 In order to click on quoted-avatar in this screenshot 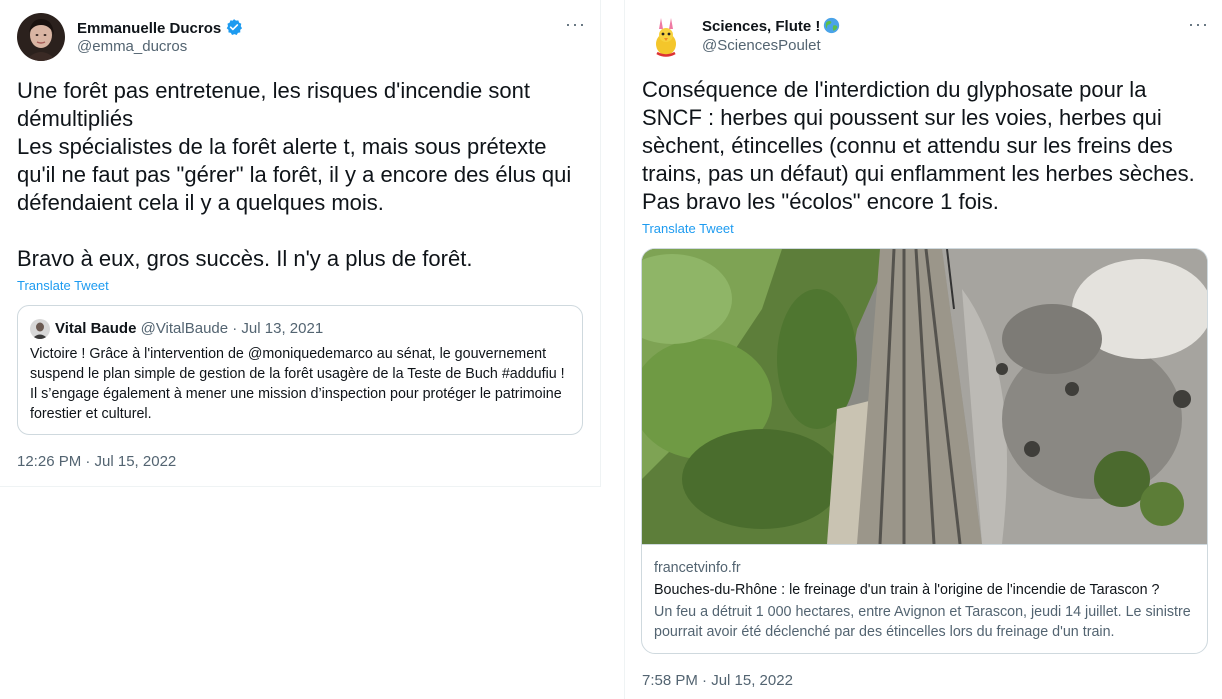, I will do `click(40, 329)`.